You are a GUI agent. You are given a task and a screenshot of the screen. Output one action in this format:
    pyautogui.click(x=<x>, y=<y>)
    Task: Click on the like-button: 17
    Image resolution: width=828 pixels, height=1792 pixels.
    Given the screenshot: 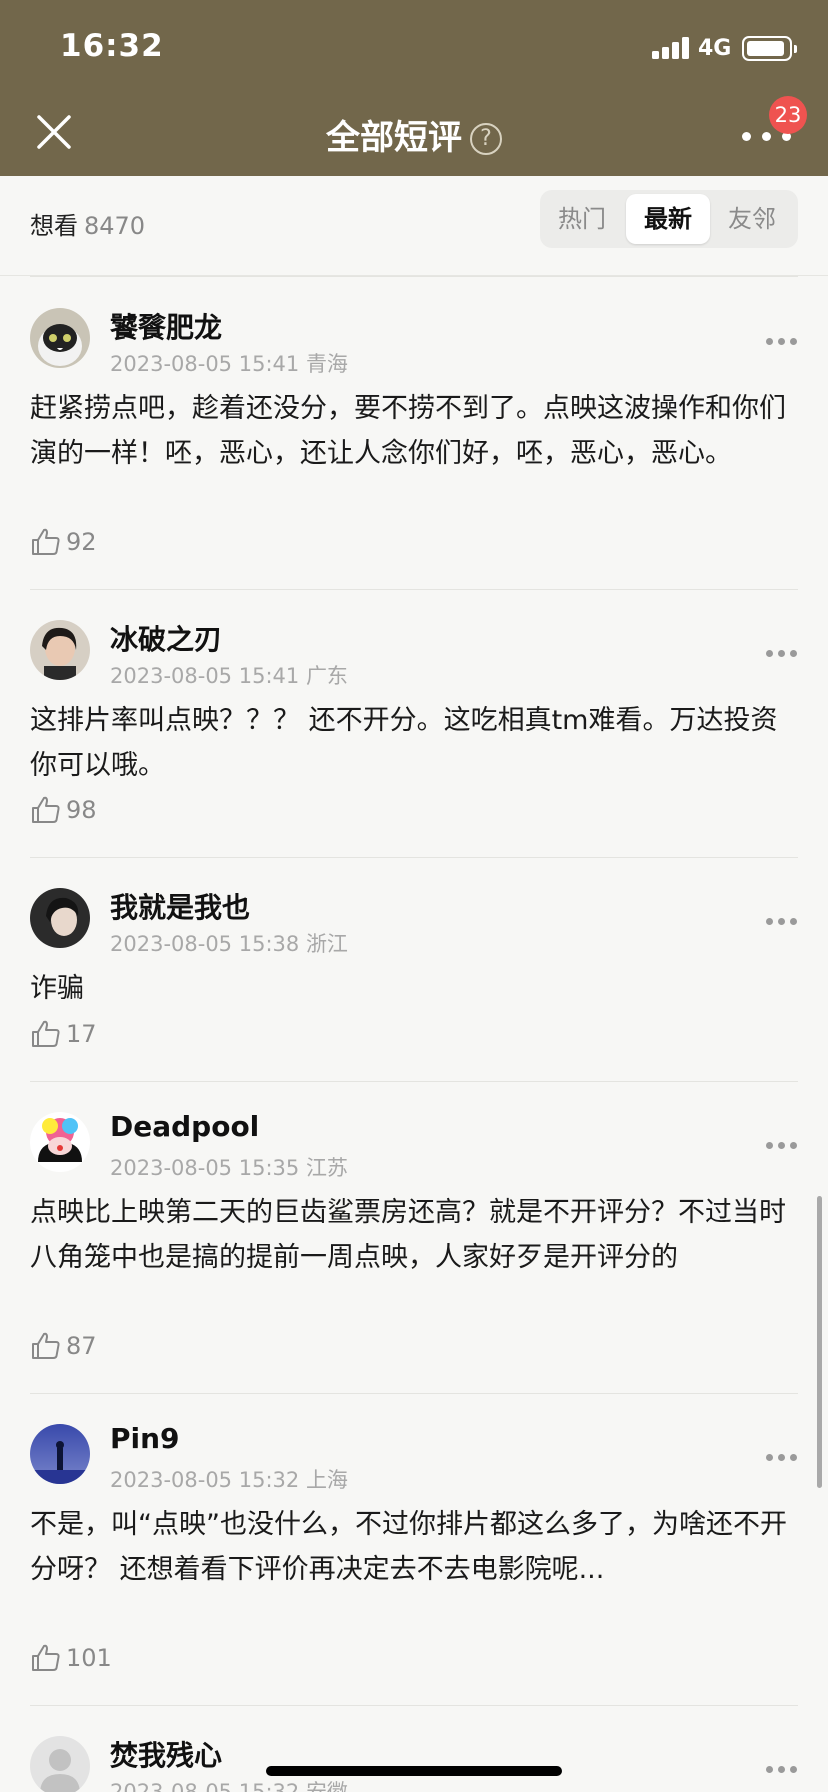 What is the action you would take?
    pyautogui.click(x=63, y=1034)
    